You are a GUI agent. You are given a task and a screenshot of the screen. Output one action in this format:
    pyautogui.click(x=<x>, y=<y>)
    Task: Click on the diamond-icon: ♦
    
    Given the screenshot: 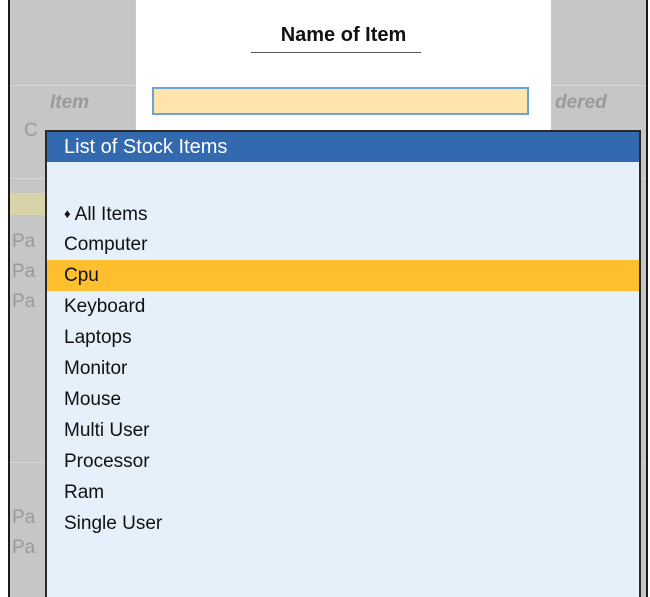 What is the action you would take?
    pyautogui.click(x=67, y=213)
    